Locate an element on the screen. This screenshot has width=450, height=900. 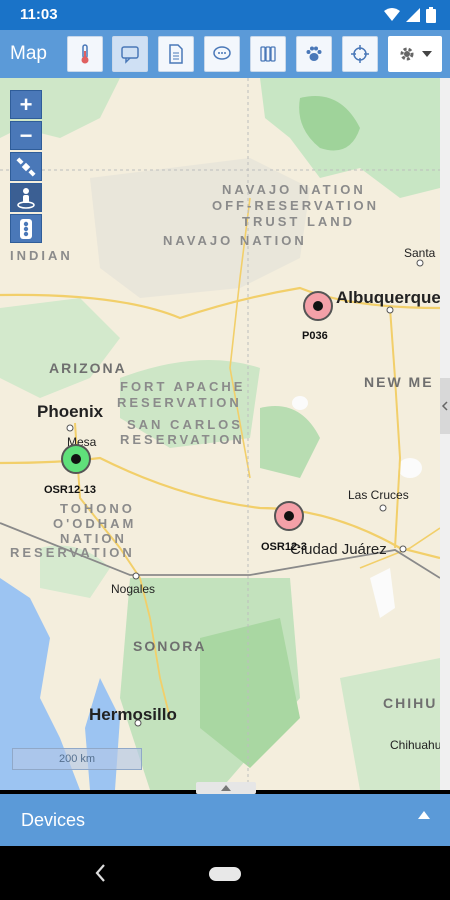
paw-button is located at coordinates (314, 54).